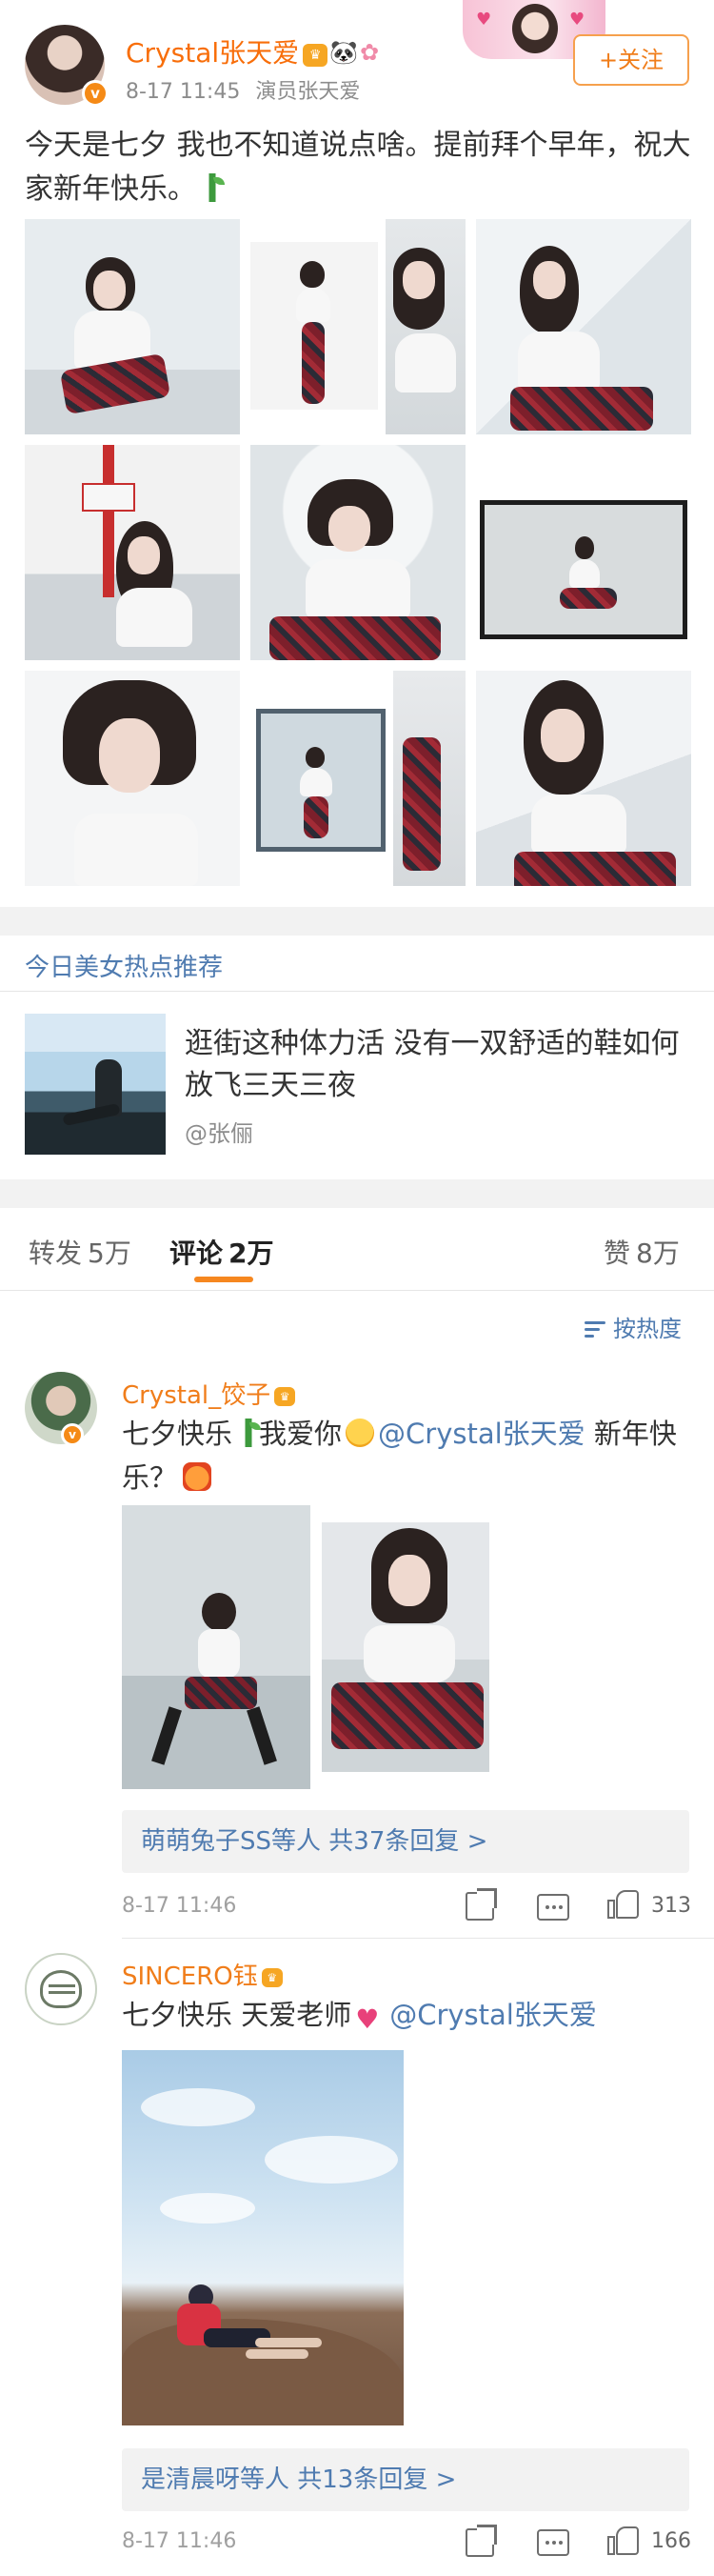  I want to click on active-tab-indicator, so click(223, 1279).